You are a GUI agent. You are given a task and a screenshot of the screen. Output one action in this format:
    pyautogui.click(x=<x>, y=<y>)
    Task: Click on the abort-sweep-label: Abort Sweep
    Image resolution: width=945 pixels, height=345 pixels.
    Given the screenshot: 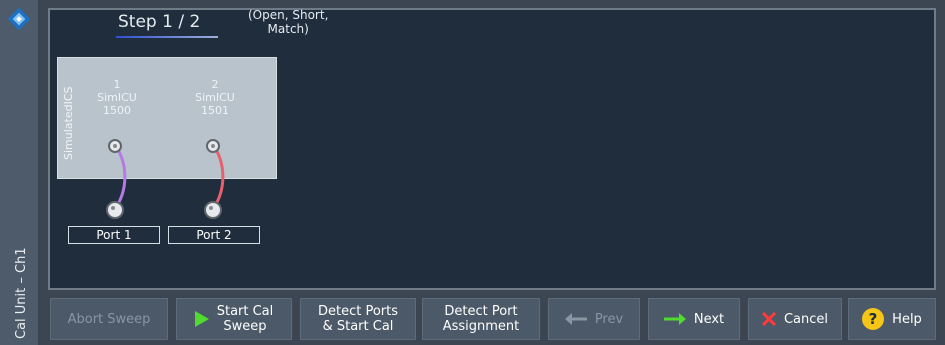 What is the action you would take?
    pyautogui.click(x=109, y=319)
    